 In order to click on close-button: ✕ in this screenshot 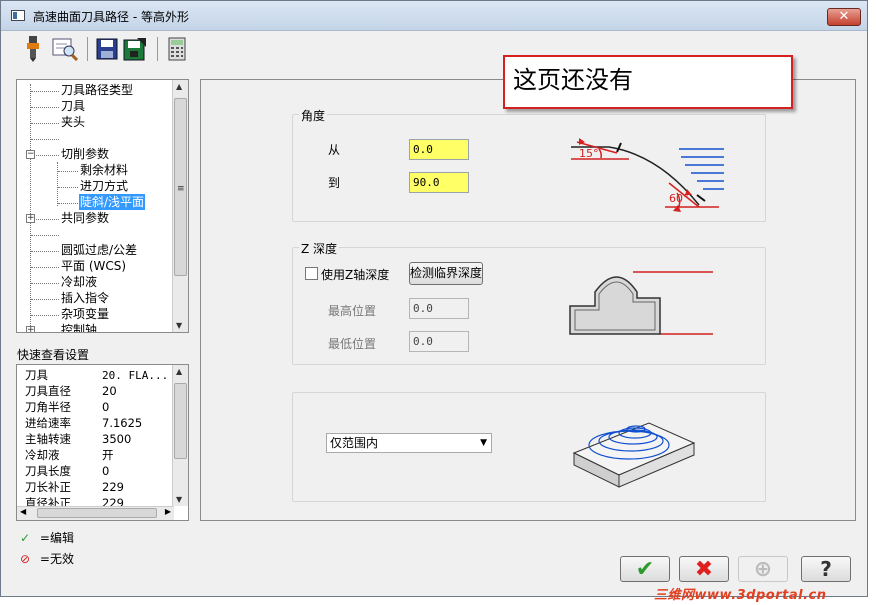, I will do `click(844, 17)`.